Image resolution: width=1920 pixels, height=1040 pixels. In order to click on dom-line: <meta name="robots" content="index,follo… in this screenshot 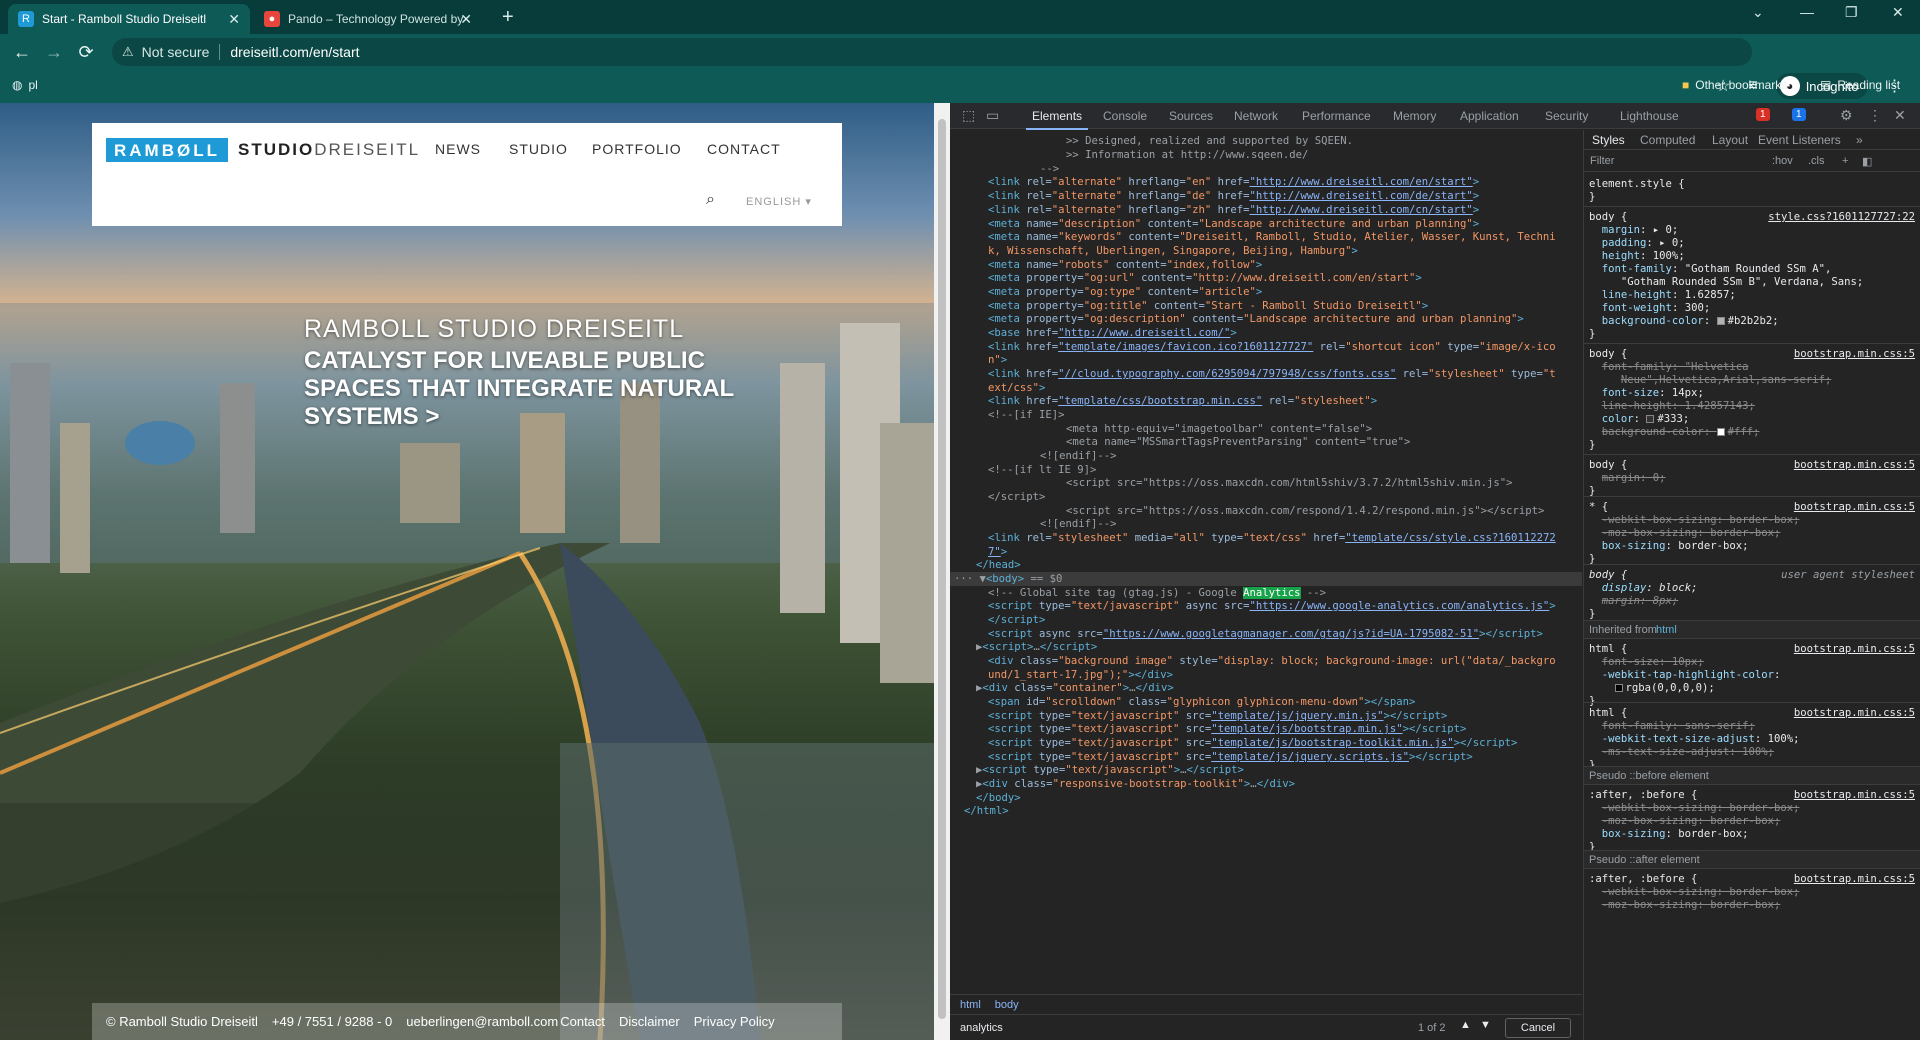, I will do `click(1125, 266)`.